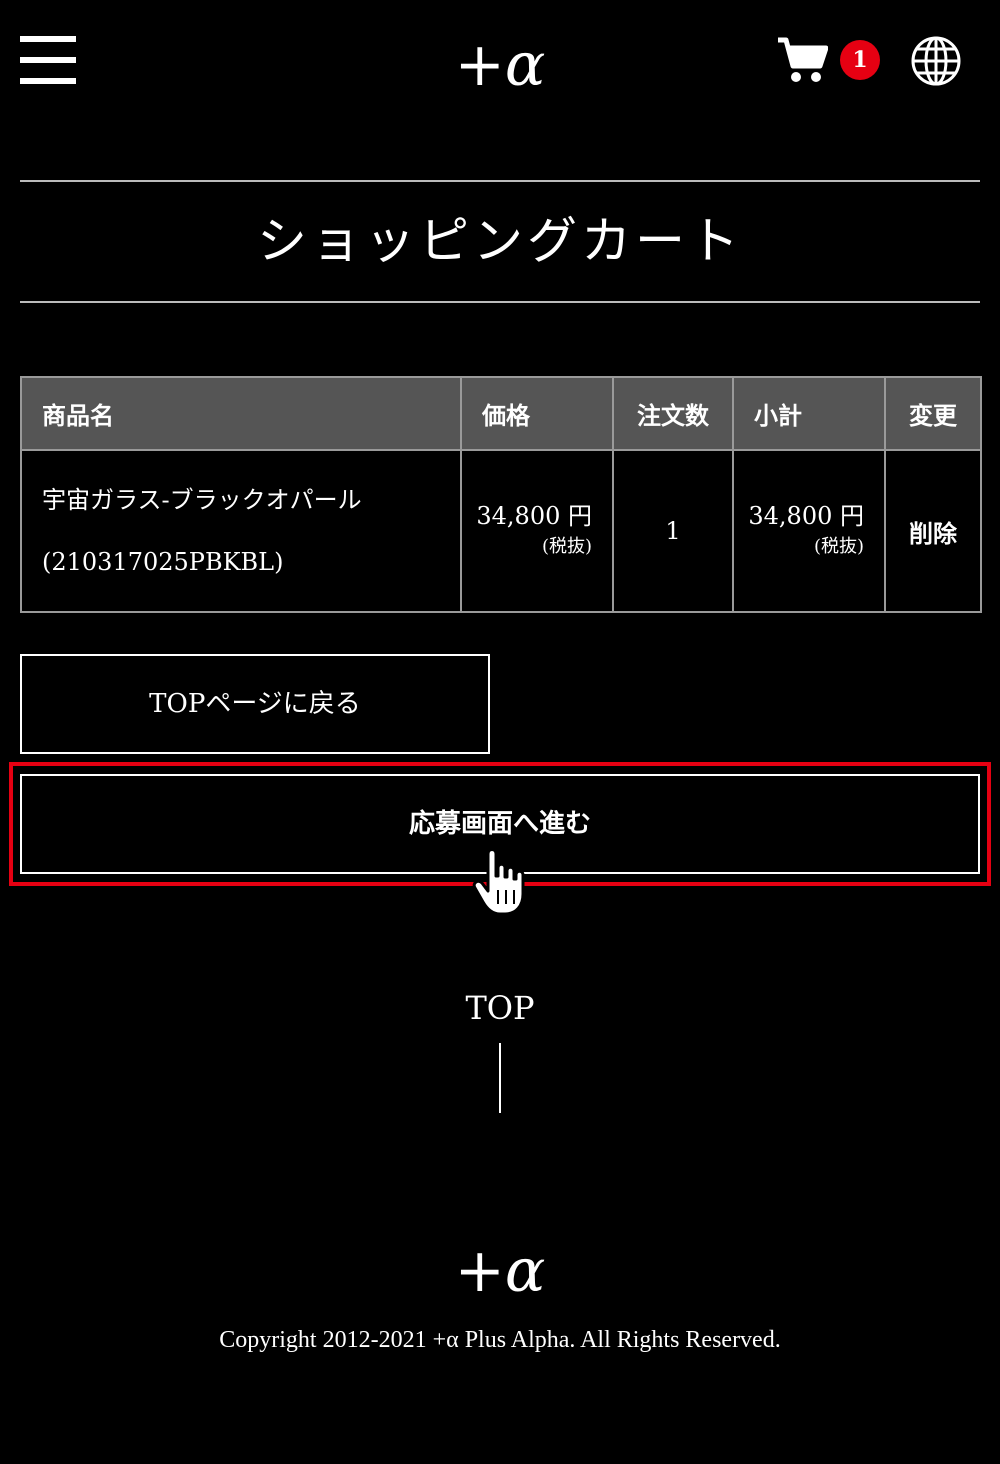 The width and height of the screenshot is (1000, 1464). I want to click on subtotal-cell: 34,800 円 (税抜), so click(809, 531).